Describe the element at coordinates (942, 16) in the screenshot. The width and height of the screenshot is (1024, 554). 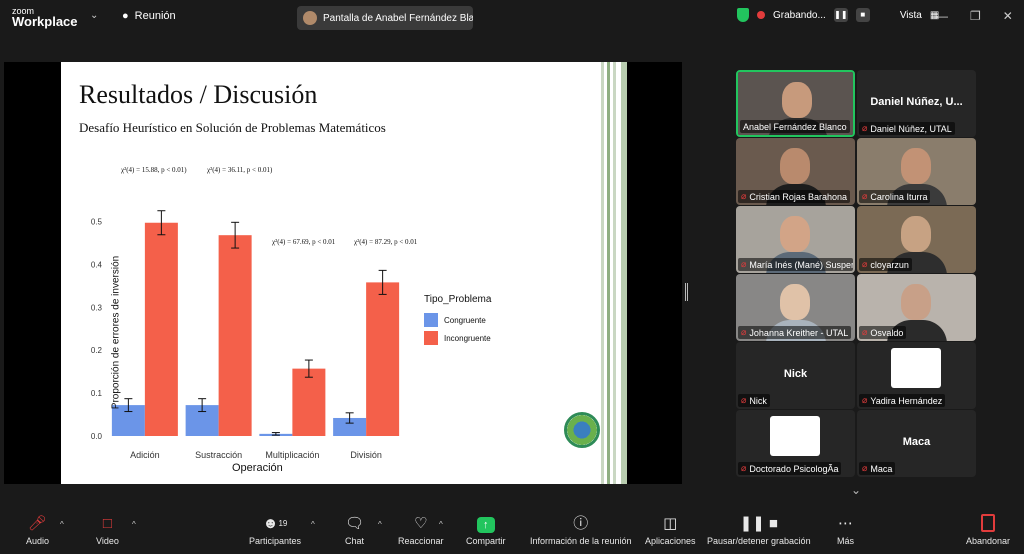
I see `minimize-icon: —` at that location.